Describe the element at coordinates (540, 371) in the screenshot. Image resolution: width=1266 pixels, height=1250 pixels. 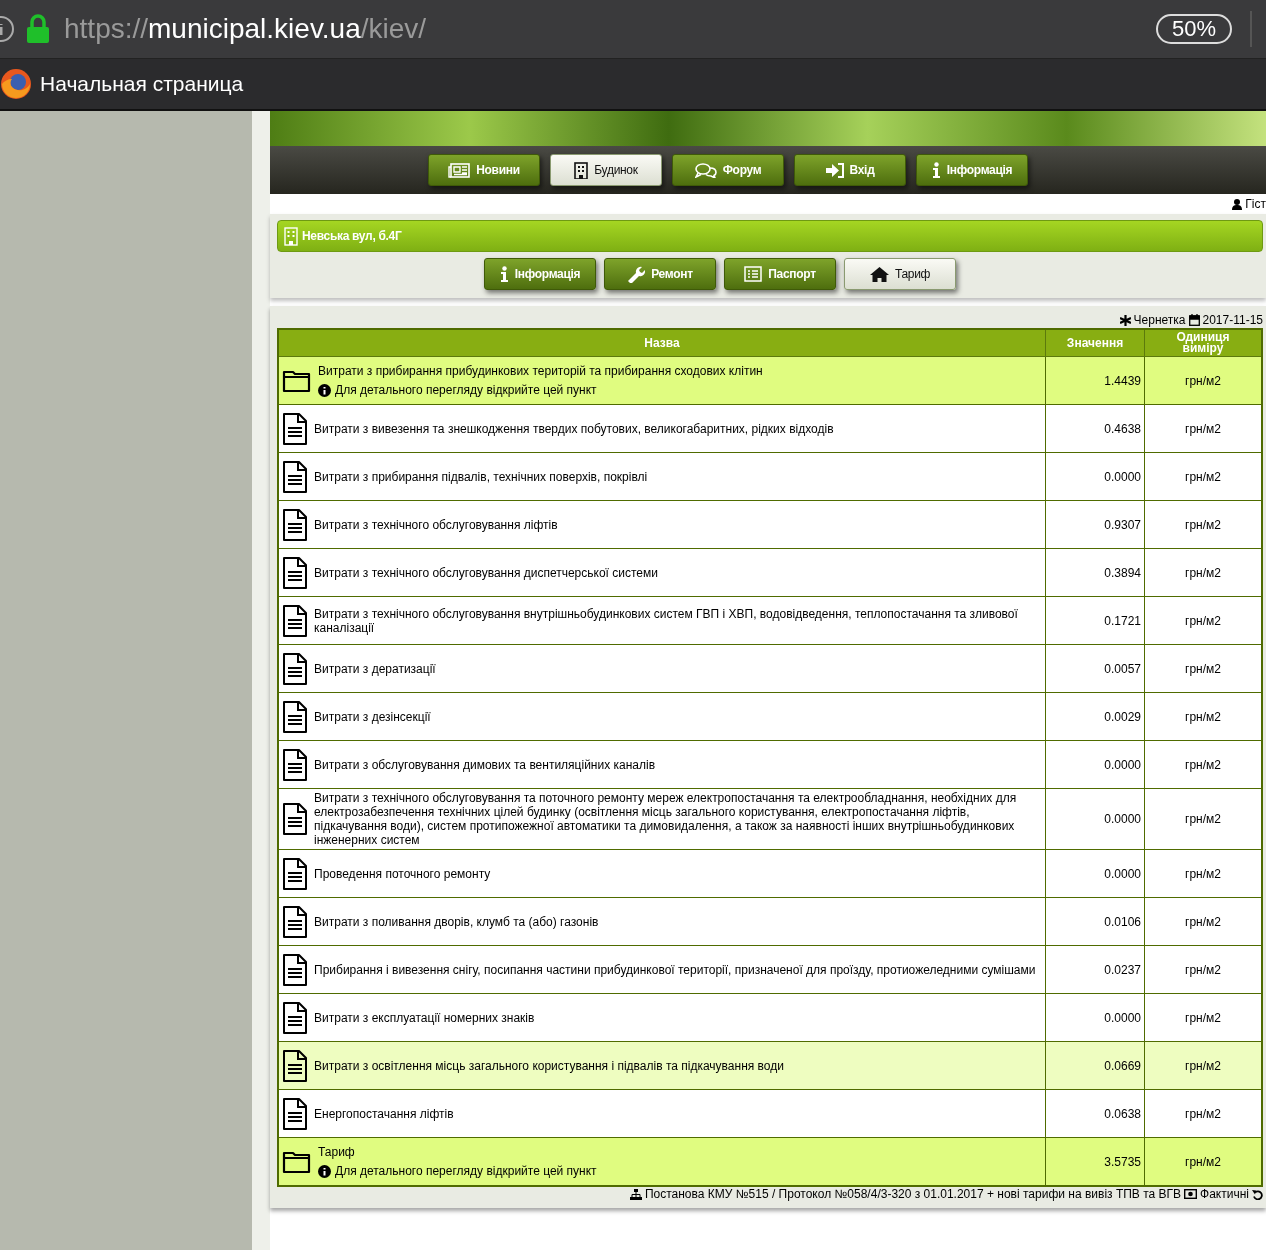
I see `item-name: Витрати з прибирання прибудинкових територій та прибирання сходових клітин` at that location.